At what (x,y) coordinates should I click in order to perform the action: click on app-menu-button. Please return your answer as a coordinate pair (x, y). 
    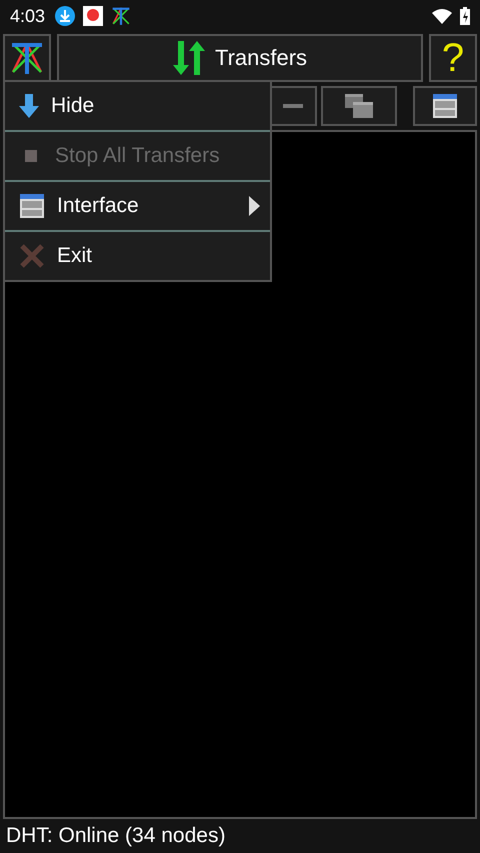
    Looking at the image, I should click on (27, 58).